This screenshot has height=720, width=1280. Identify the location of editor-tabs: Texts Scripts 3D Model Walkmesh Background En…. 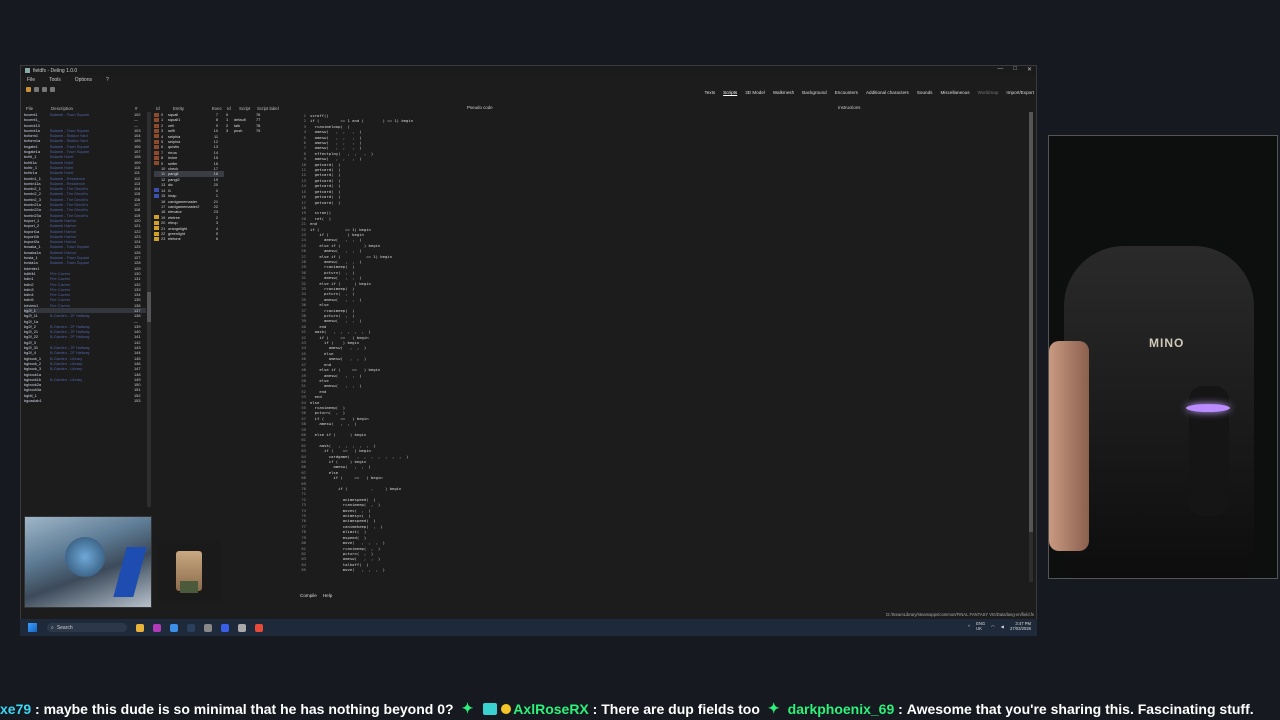
(869, 92).